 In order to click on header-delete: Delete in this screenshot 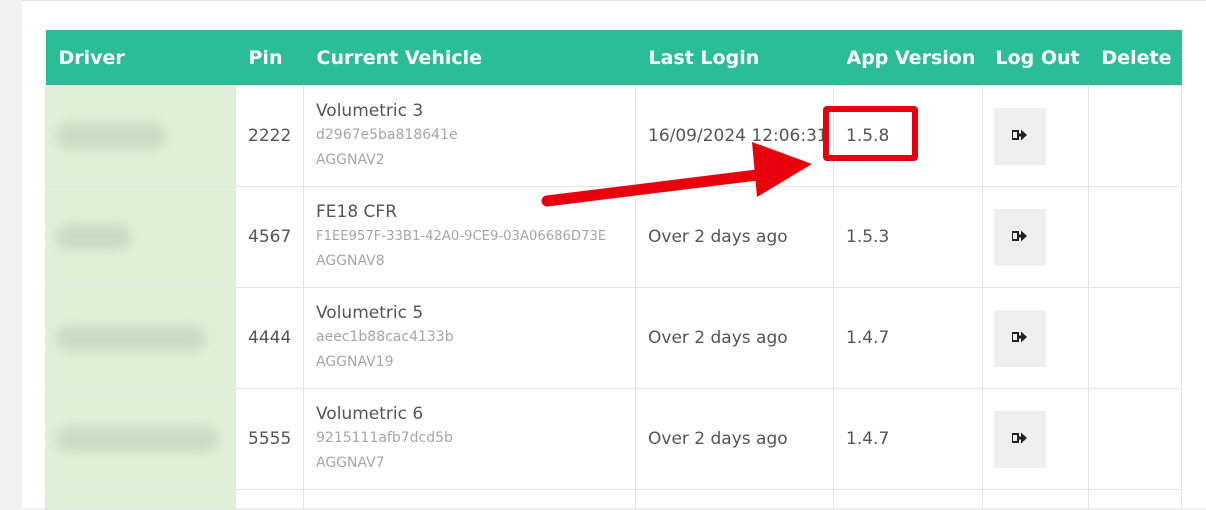, I will do `click(1135, 58)`.